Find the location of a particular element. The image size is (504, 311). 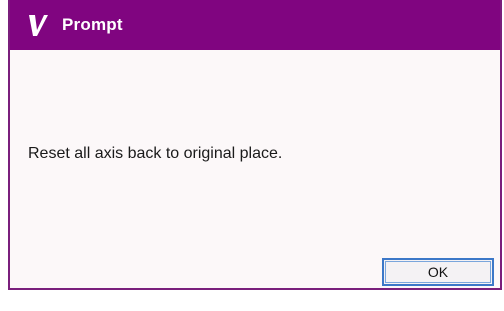

ok-button: OK is located at coordinates (438, 272).